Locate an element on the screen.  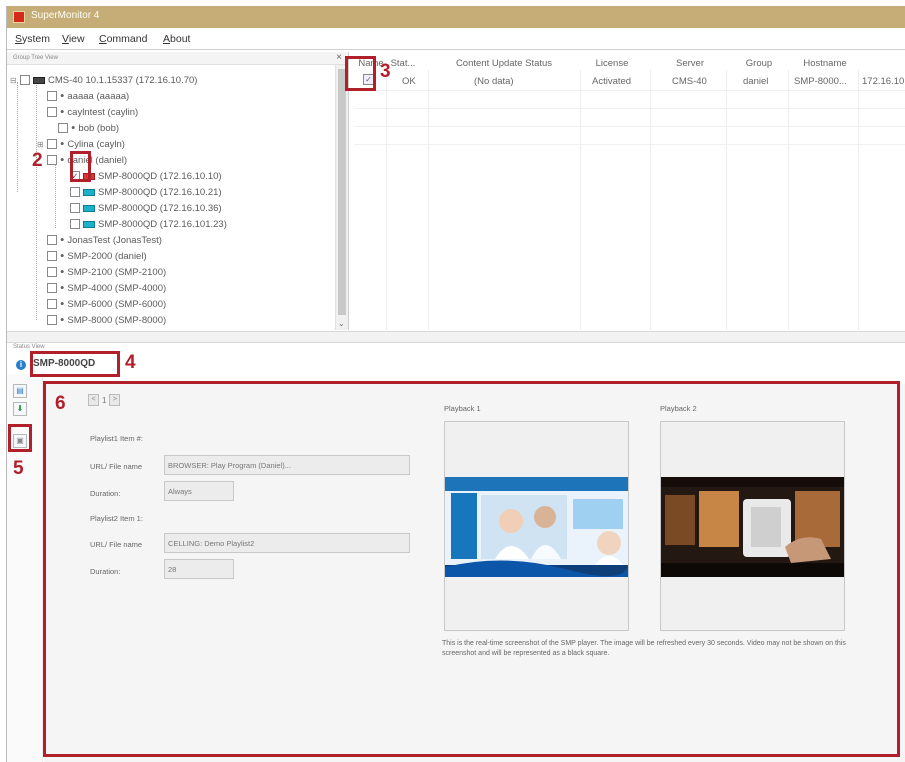
annotation-number-6: 6 is located at coordinates (60, 403).